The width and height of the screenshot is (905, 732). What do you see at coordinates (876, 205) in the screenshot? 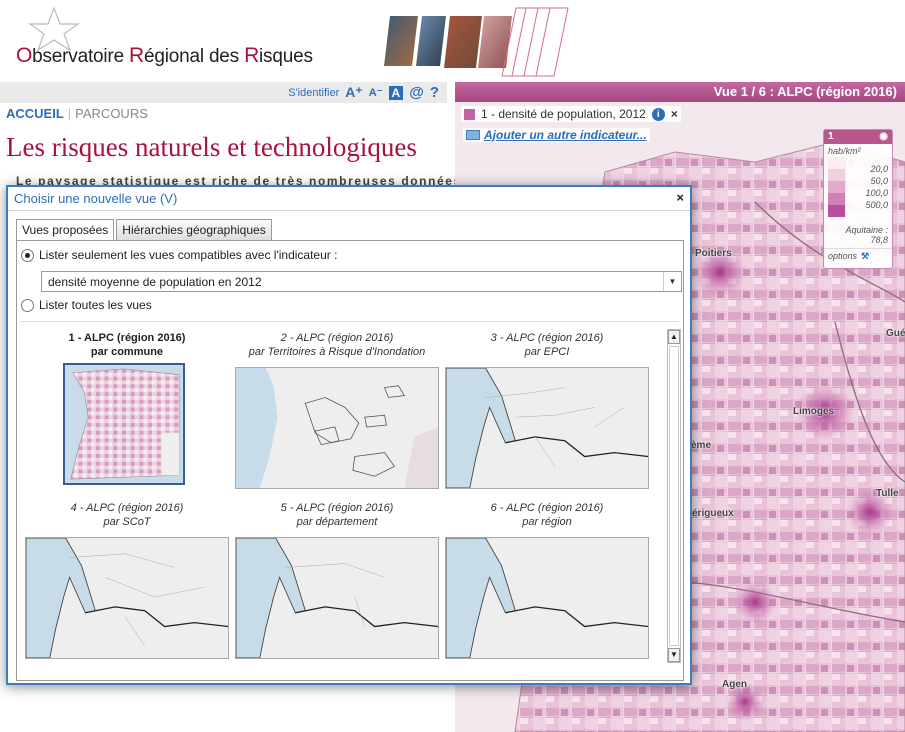
I see `legend-class-label: 500,0` at bounding box center [876, 205].